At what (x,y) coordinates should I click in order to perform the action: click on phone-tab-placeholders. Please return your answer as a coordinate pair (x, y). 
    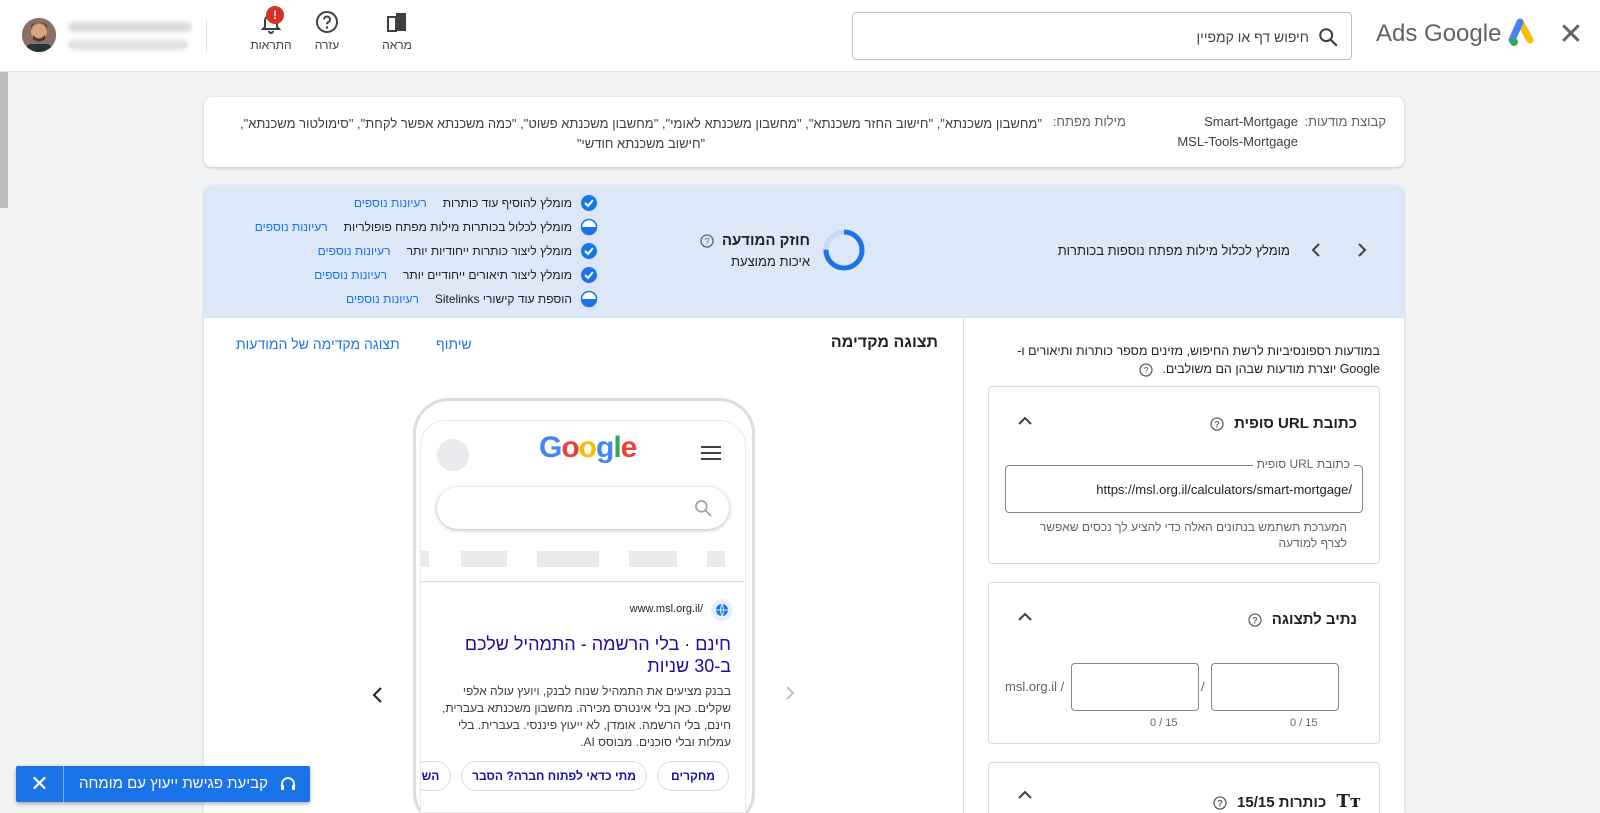
    Looking at the image, I should click on (583, 561).